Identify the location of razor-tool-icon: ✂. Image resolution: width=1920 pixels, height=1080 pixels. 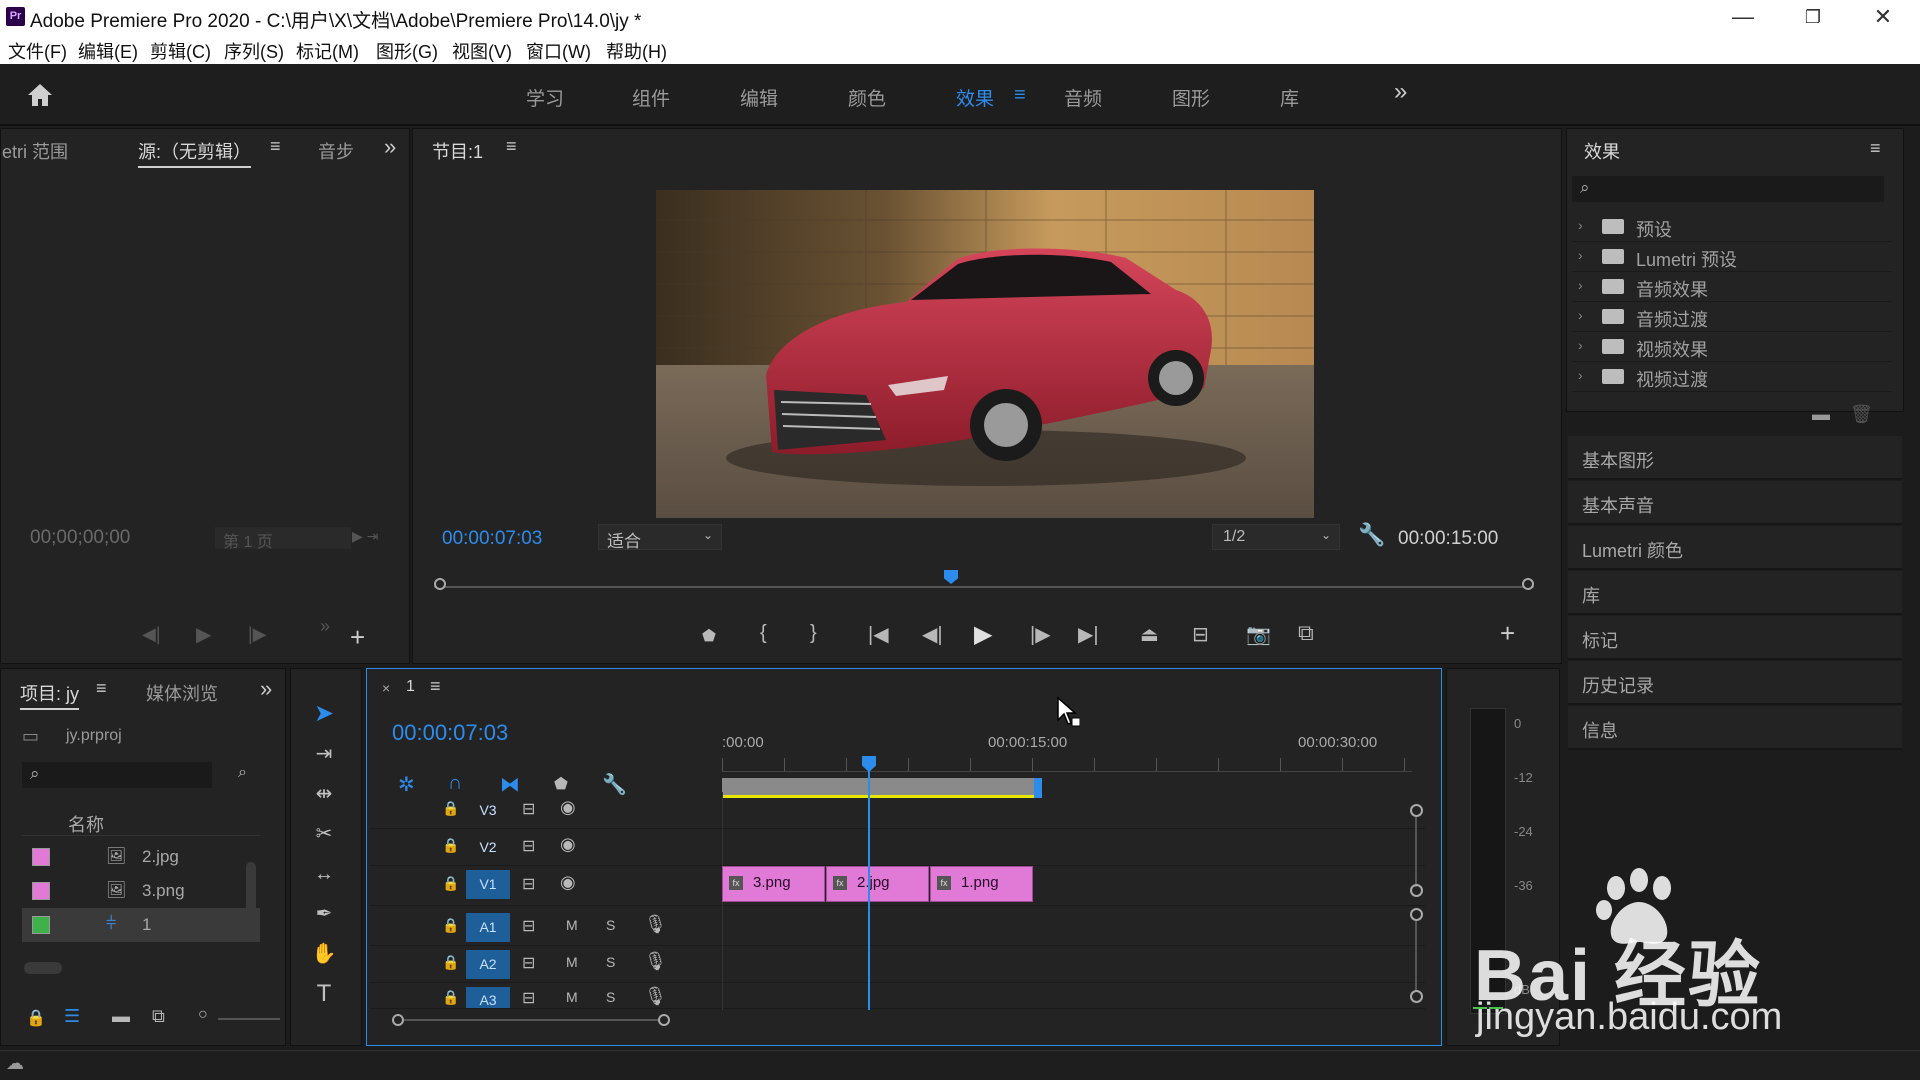
(324, 834).